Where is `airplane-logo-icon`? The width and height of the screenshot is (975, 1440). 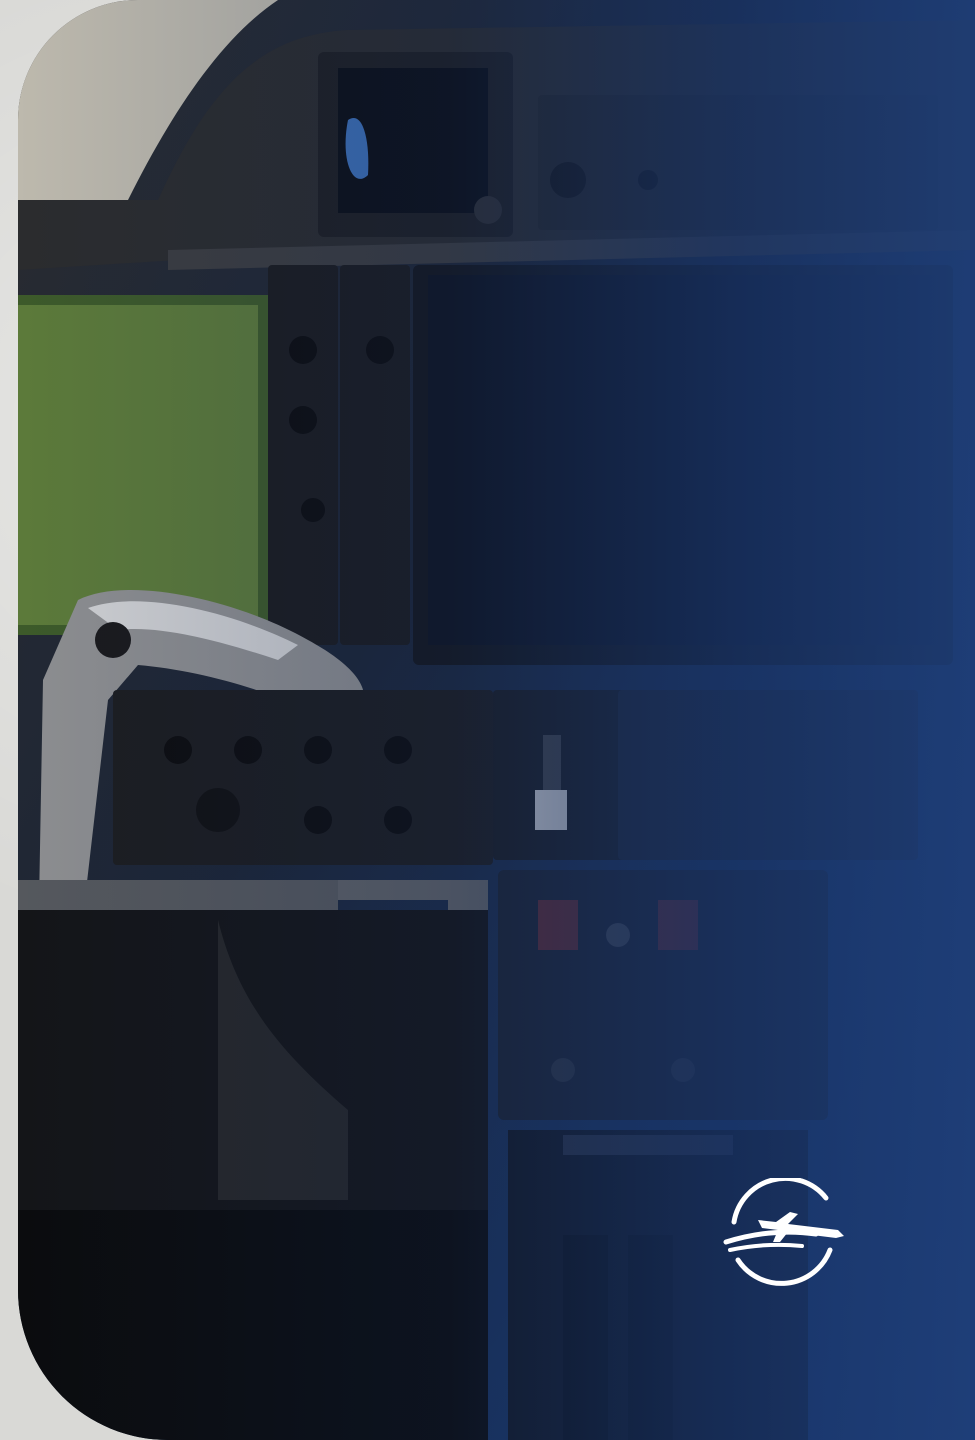 airplane-logo-icon is located at coordinates (783, 1232).